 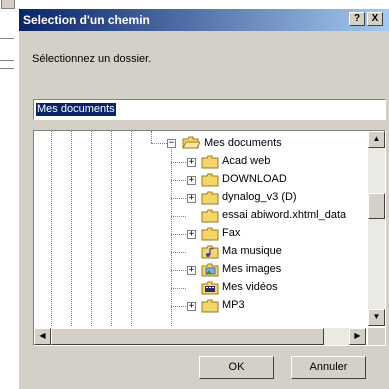 What do you see at coordinates (200, 306) in the screenshot?
I see `tree-node: + MP3` at bounding box center [200, 306].